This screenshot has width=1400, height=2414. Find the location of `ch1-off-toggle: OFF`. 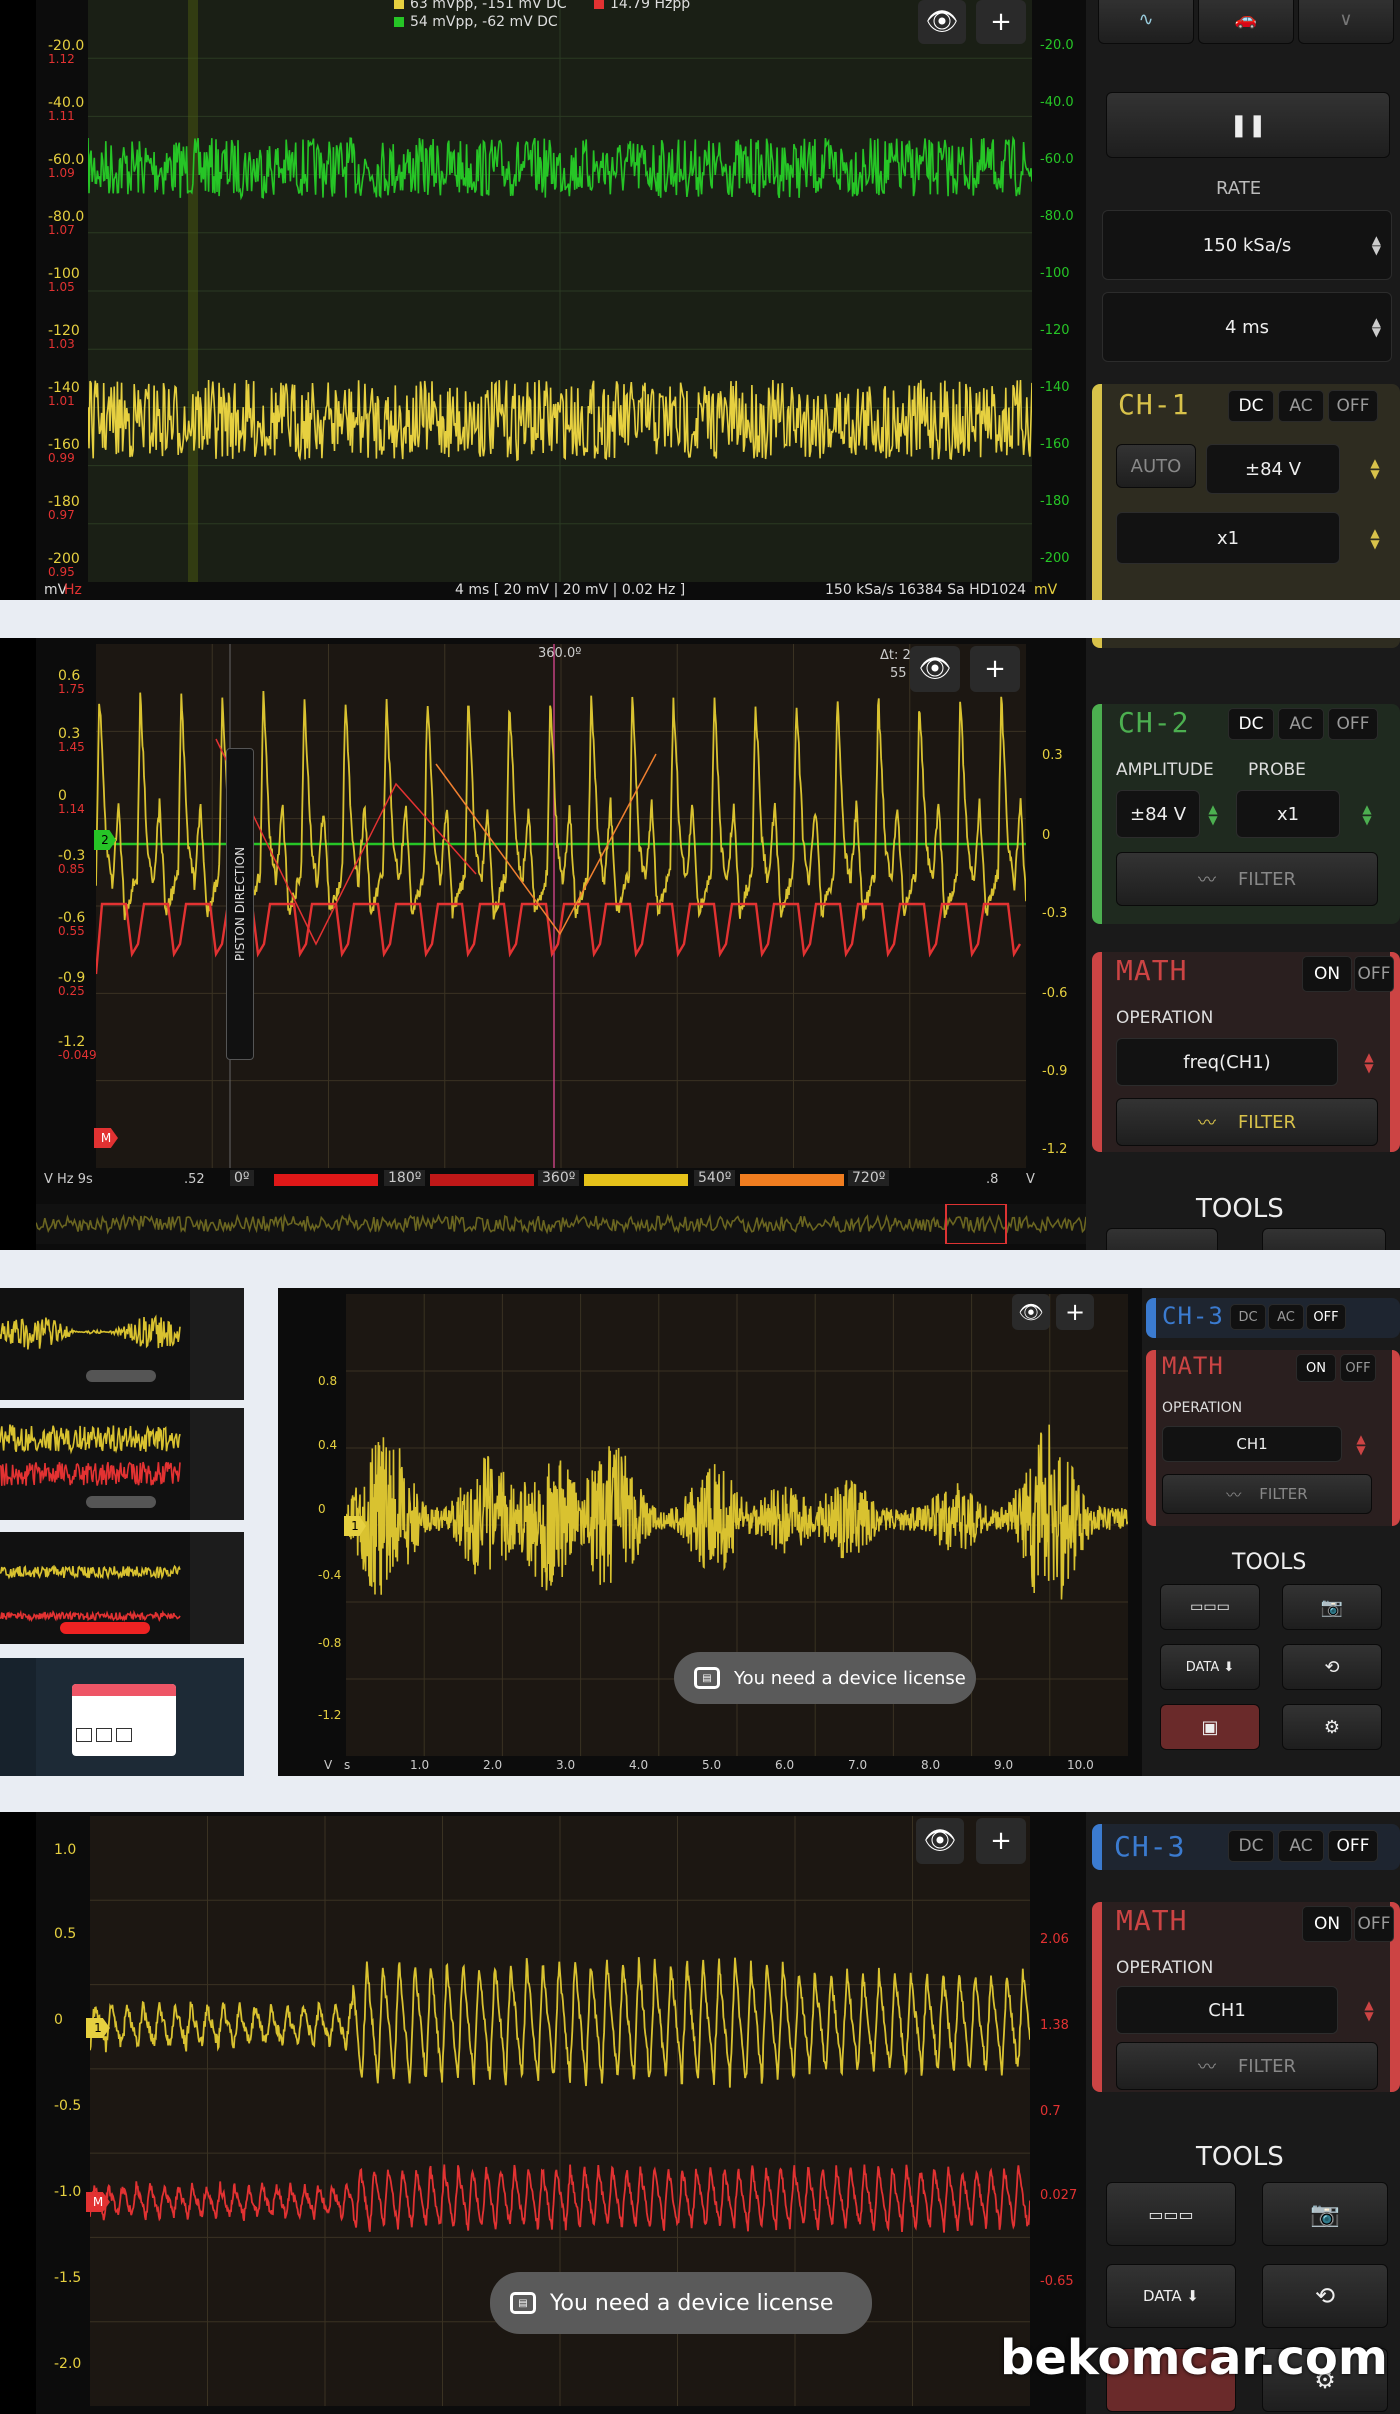

ch1-off-toggle: OFF is located at coordinates (1353, 406).